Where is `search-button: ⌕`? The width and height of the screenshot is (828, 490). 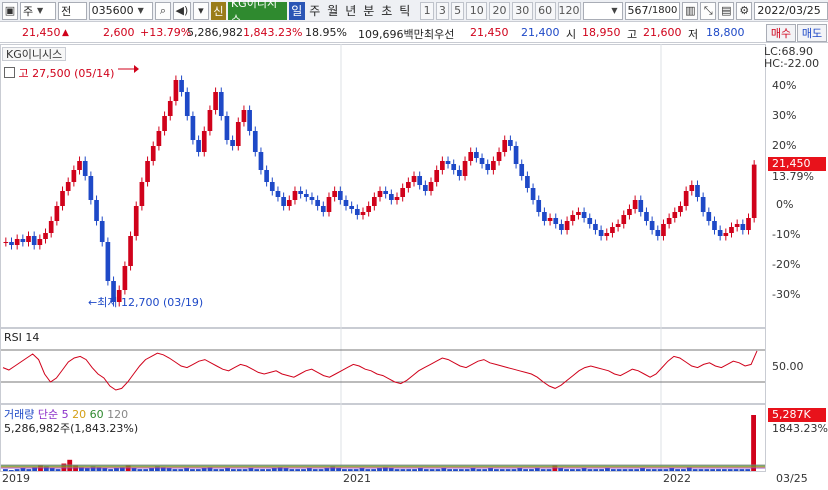 search-button: ⌕ is located at coordinates (162, 10).